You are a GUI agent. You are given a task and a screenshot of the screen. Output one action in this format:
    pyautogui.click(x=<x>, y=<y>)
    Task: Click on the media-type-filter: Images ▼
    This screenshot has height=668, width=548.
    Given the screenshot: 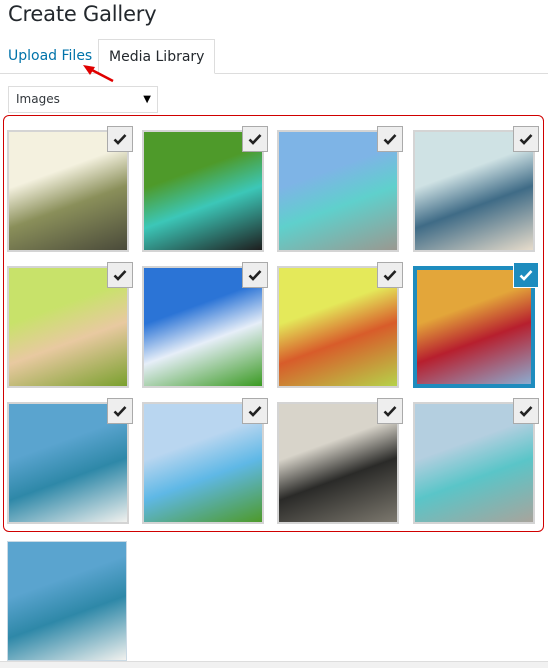 What is the action you would take?
    pyautogui.click(x=83, y=99)
    